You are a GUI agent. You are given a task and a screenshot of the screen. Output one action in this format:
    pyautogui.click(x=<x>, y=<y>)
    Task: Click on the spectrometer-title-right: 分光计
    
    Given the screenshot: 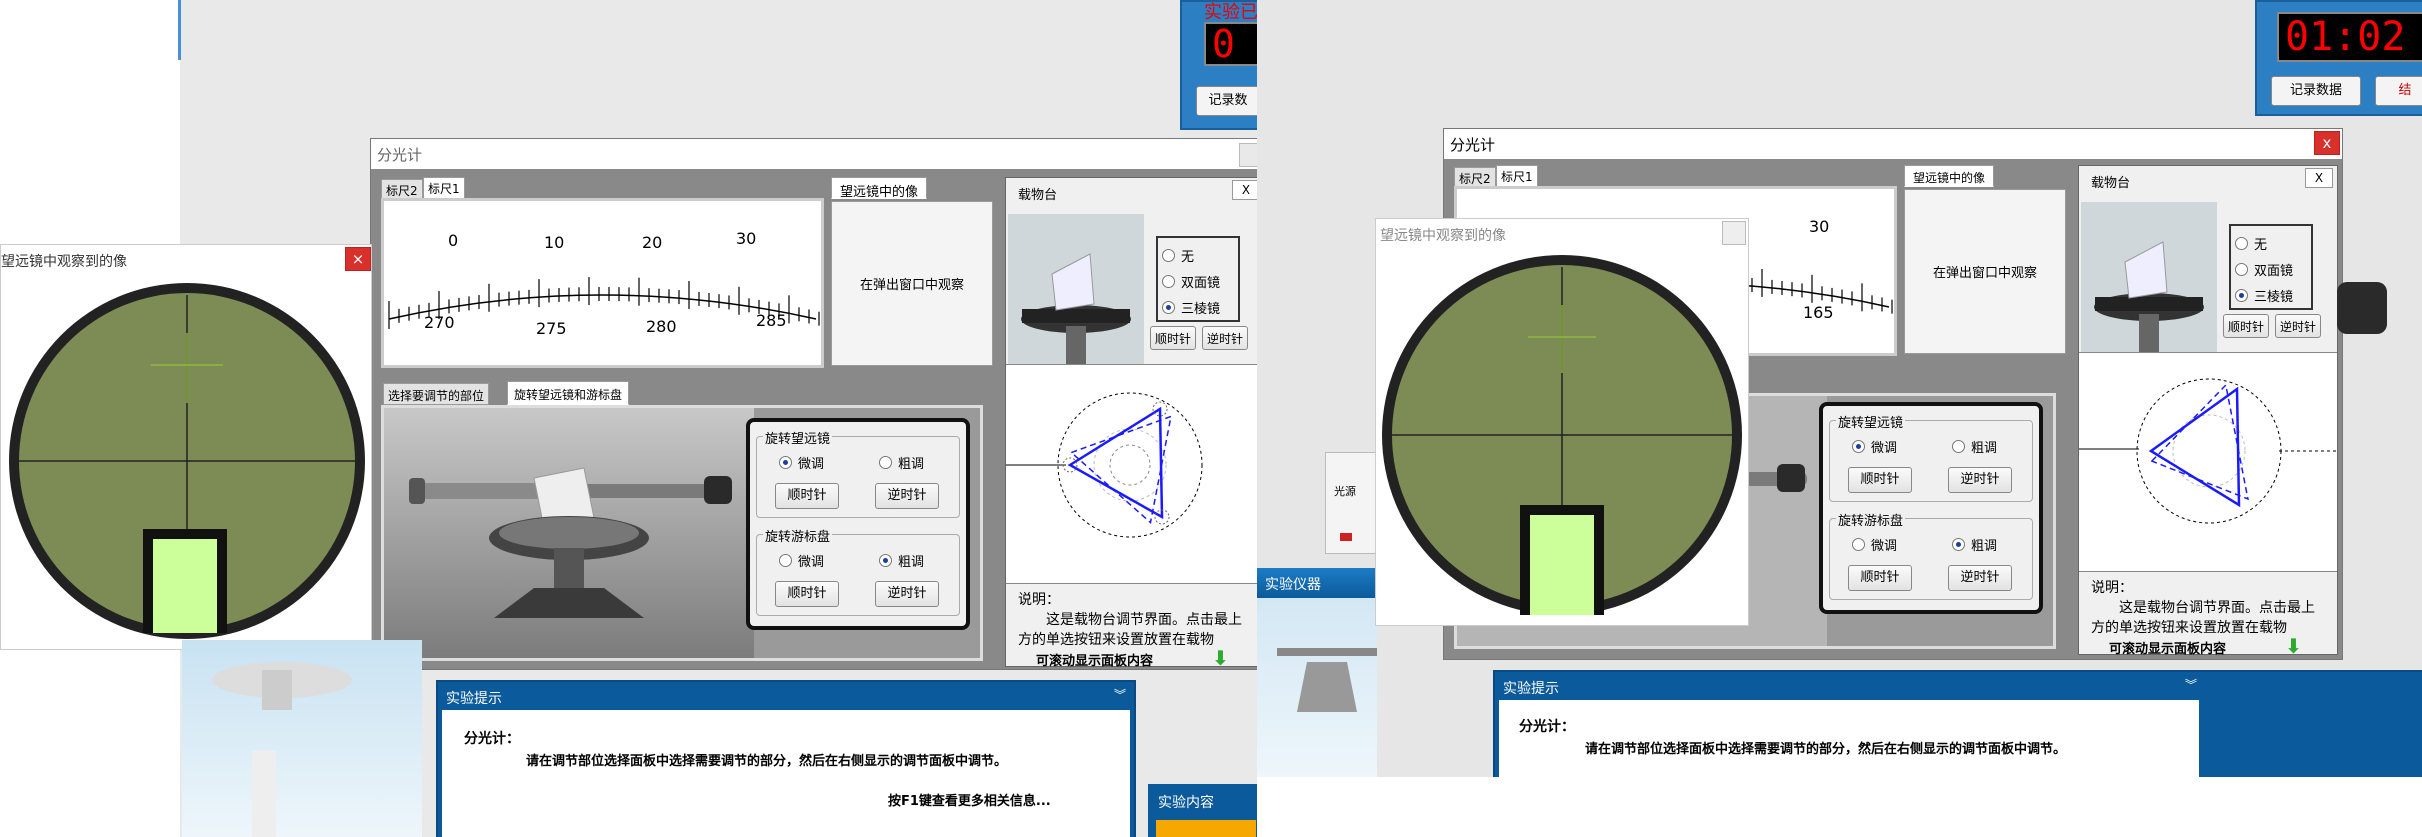 What is the action you would take?
    pyautogui.click(x=1893, y=144)
    